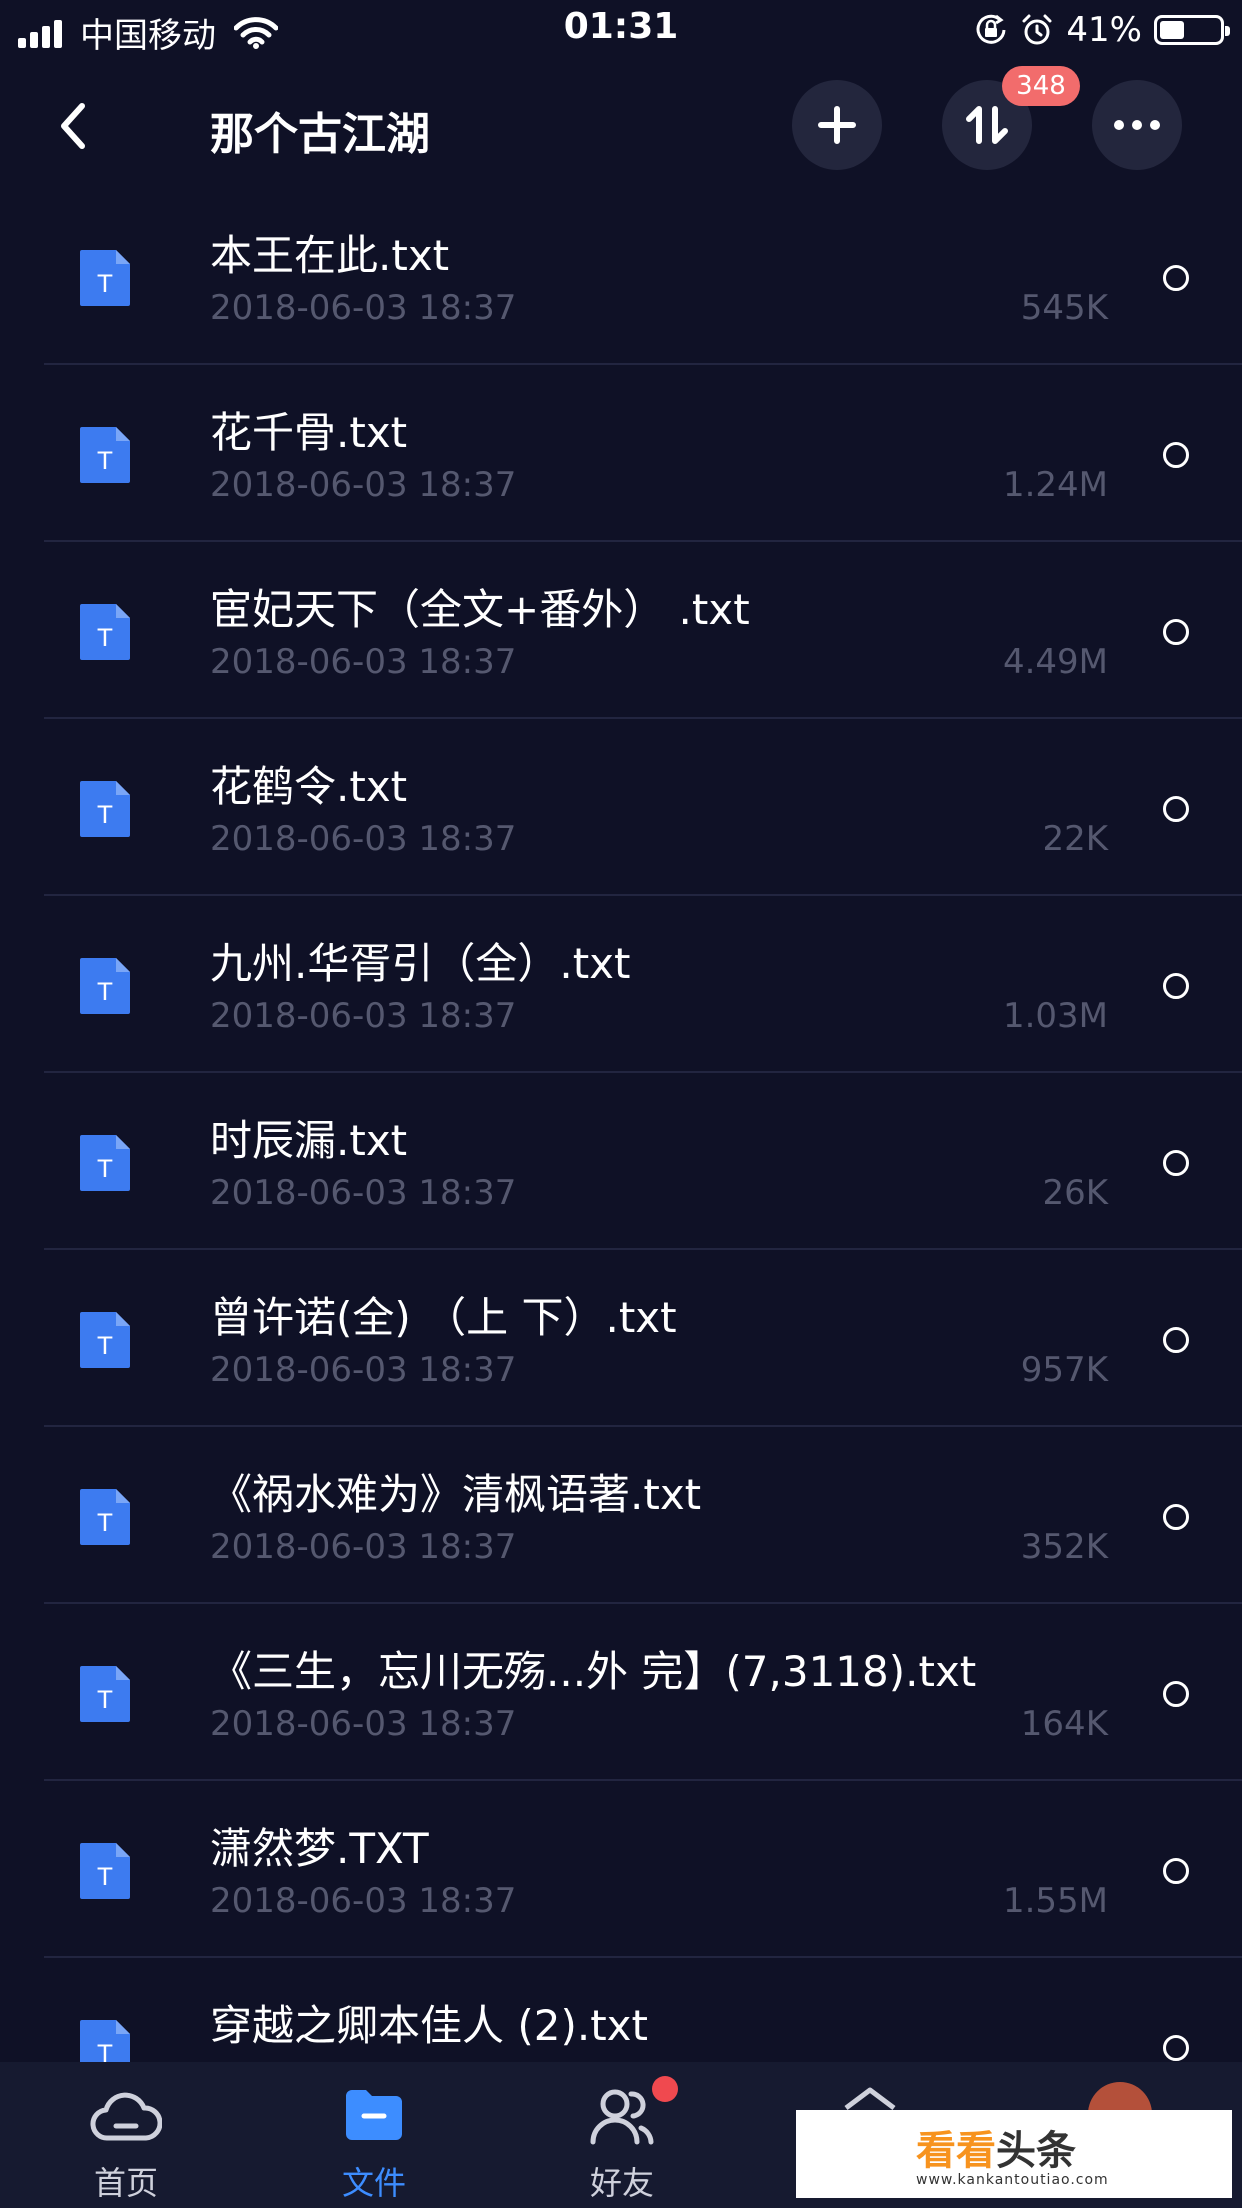 The height and width of the screenshot is (2208, 1242). What do you see at coordinates (621, 276) in the screenshot?
I see `file-row: T 本王在此.txt 2018-06-03 18:37 545K` at bounding box center [621, 276].